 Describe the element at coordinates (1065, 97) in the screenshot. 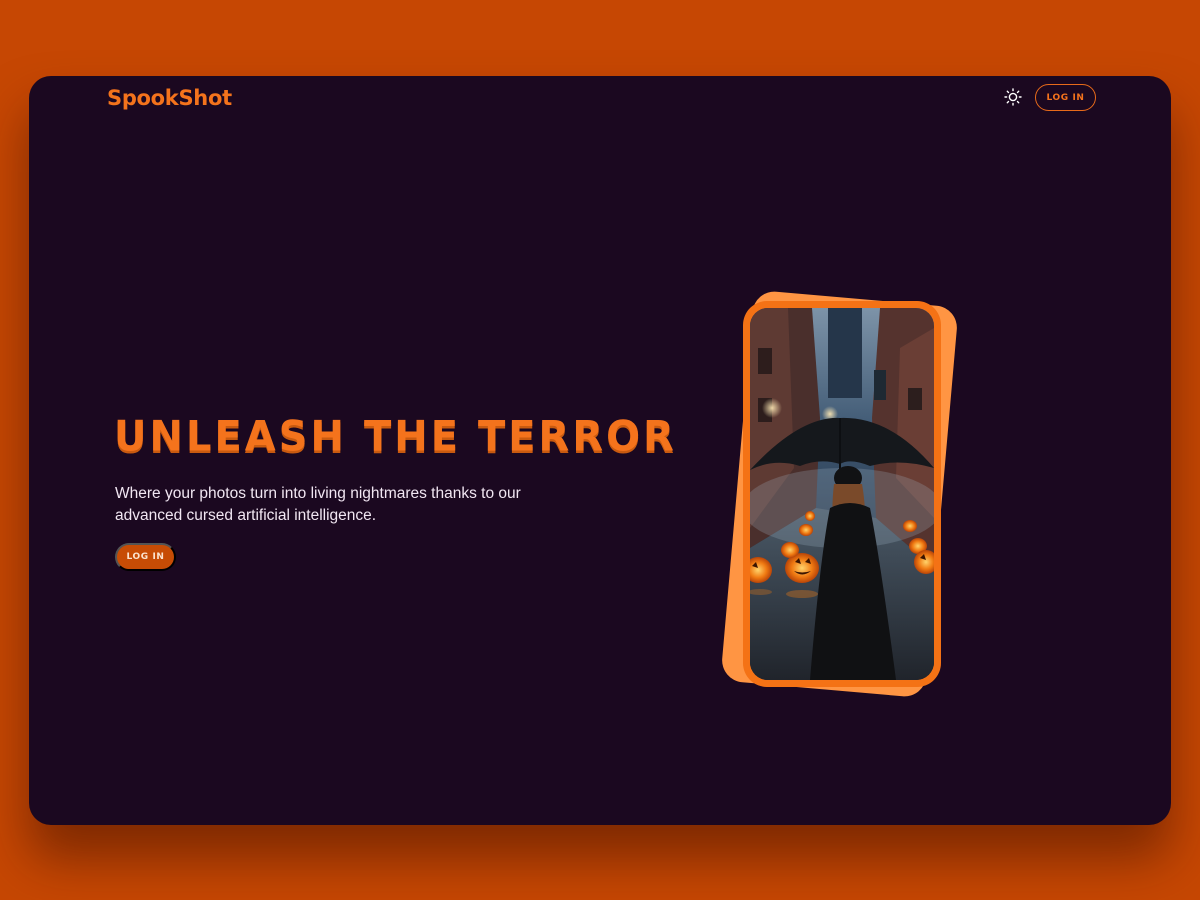

I see `header-login-button: LOG IN` at that location.